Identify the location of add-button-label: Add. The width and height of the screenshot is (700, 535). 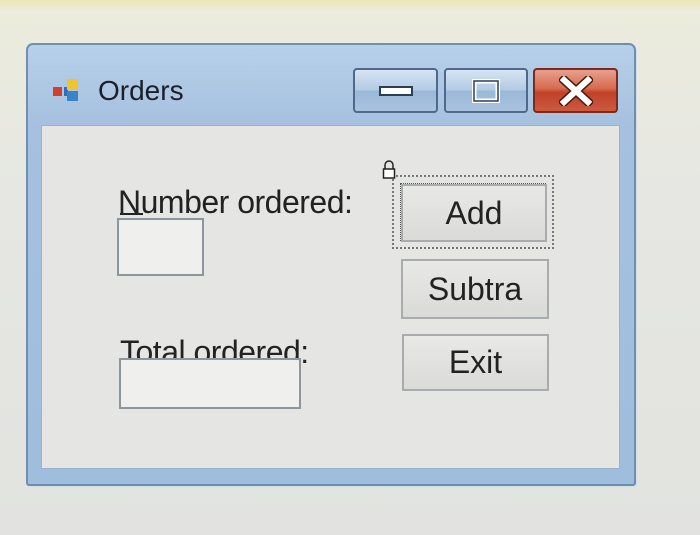
(474, 212).